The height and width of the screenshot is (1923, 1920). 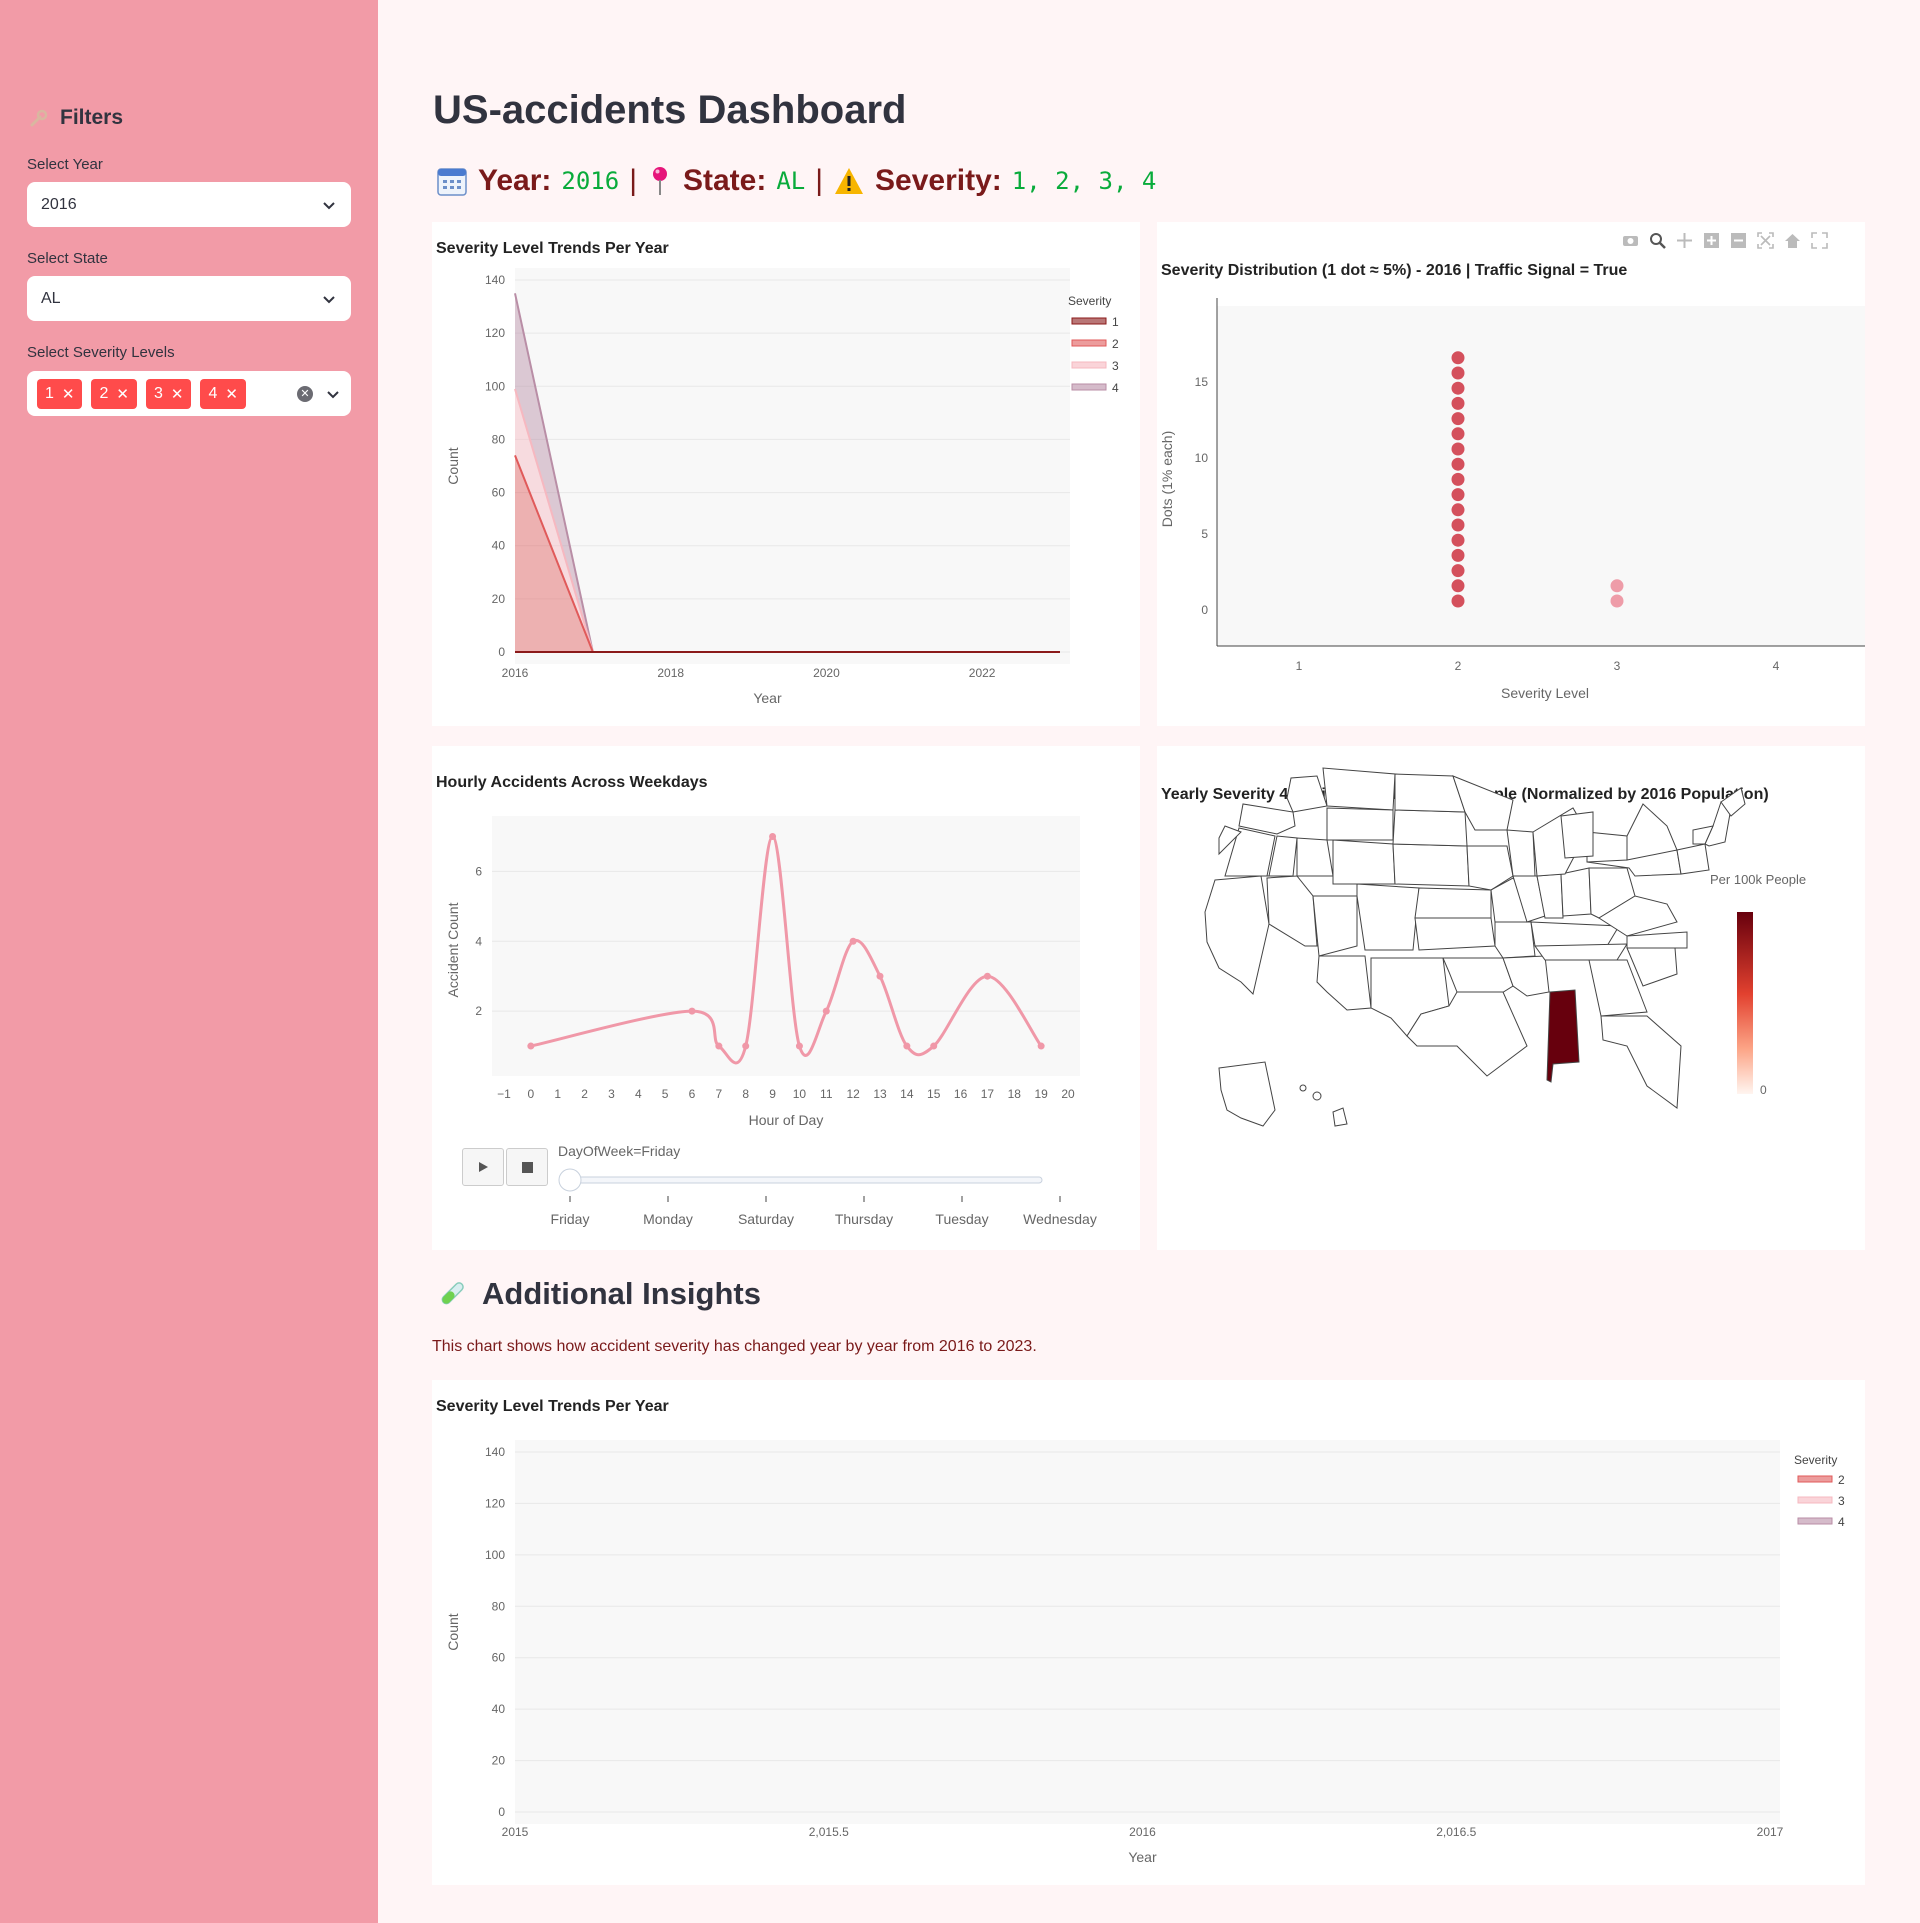 What do you see at coordinates (1725, 240) in the screenshot?
I see `chart-modebar` at bounding box center [1725, 240].